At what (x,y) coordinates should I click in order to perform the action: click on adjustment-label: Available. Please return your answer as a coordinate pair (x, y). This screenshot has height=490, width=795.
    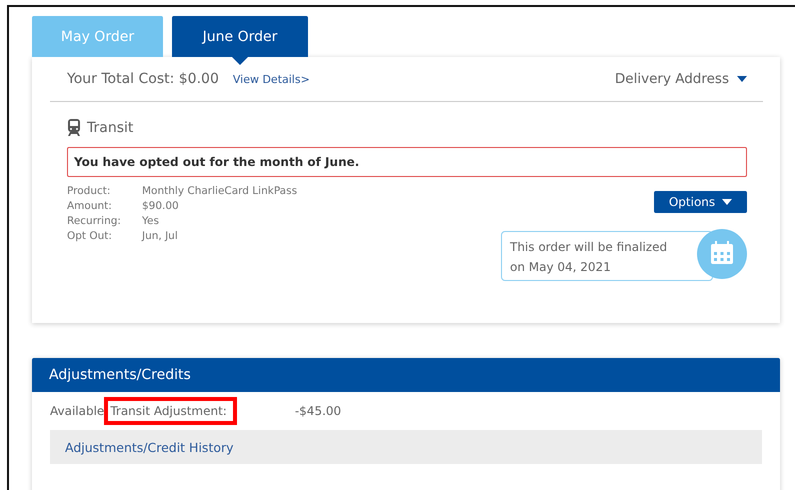
    Looking at the image, I should click on (77, 411).